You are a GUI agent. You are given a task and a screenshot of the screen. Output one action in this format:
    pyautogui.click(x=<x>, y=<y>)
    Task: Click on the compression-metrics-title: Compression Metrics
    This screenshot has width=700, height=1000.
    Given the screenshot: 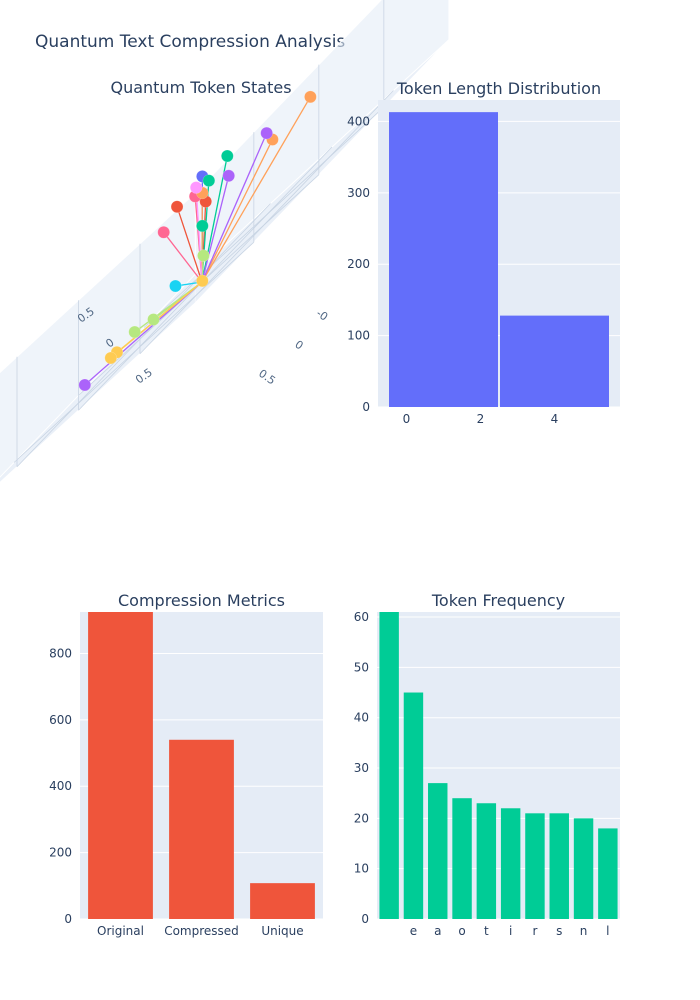 What is the action you would take?
    pyautogui.click(x=201, y=600)
    